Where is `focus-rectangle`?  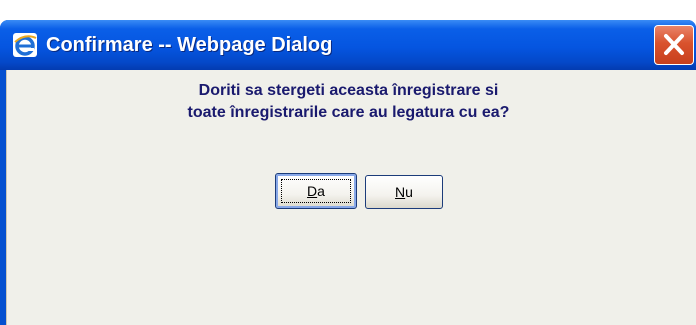 focus-rectangle is located at coordinates (316, 191).